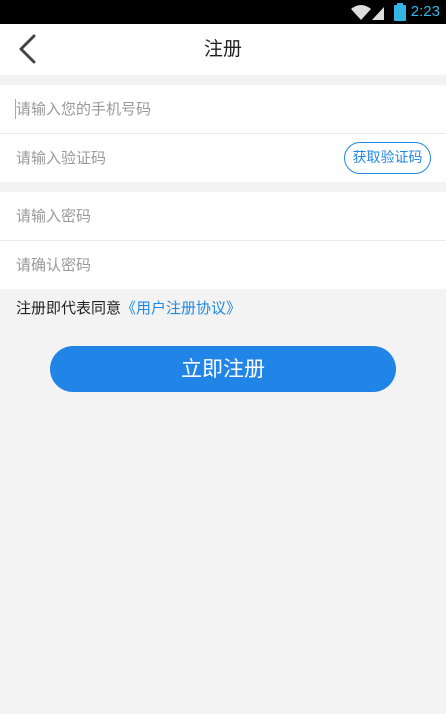  I want to click on password-input, so click(166, 216).